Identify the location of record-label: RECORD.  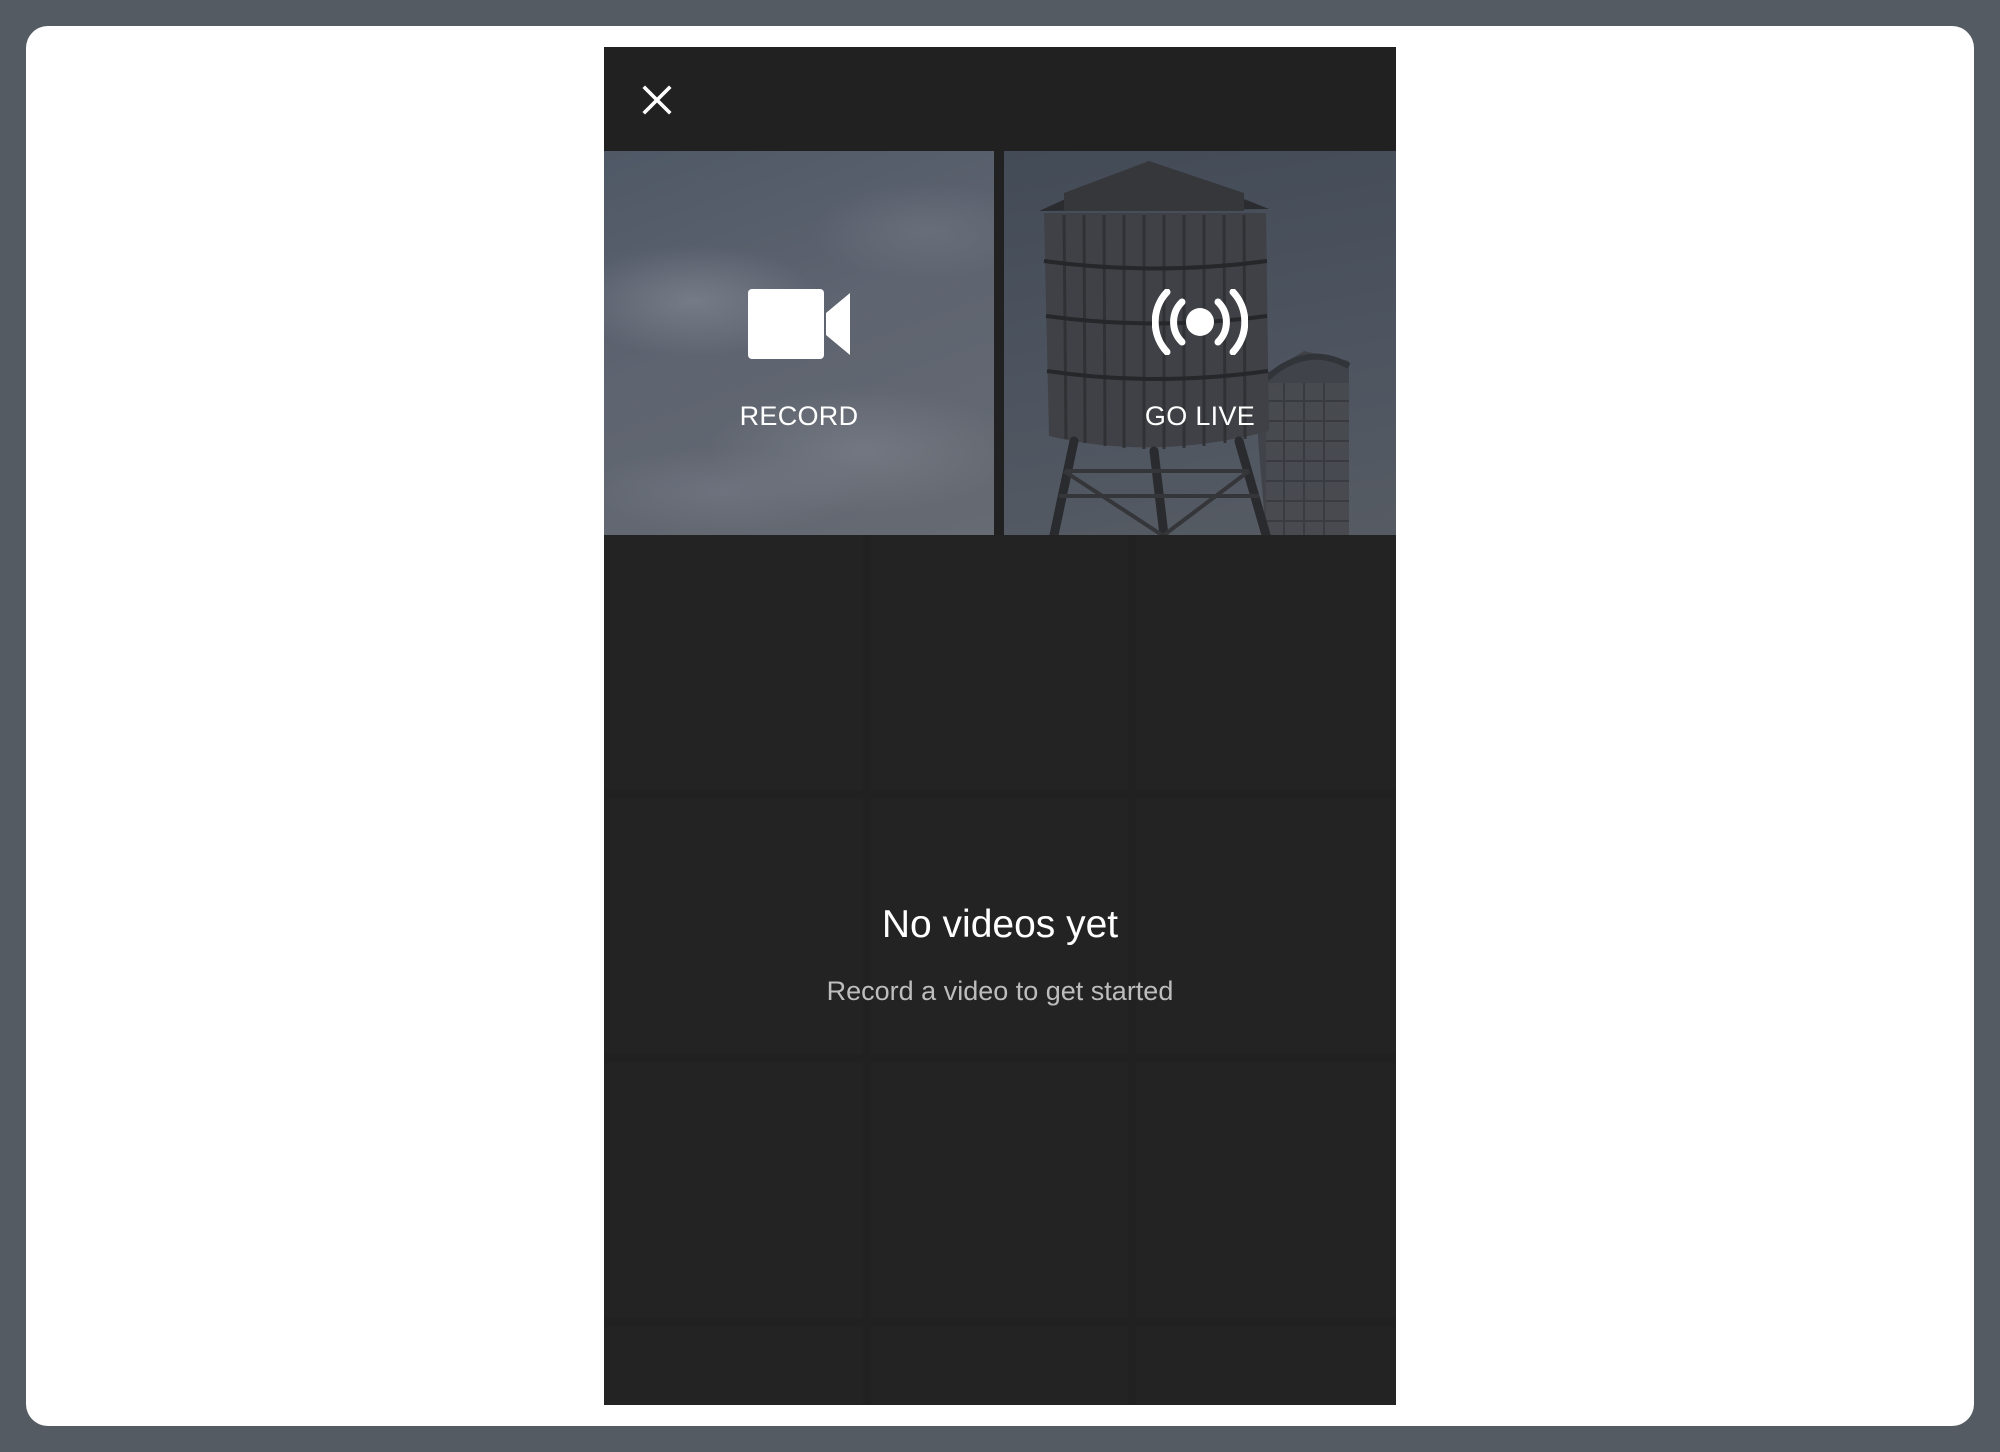
(799, 416).